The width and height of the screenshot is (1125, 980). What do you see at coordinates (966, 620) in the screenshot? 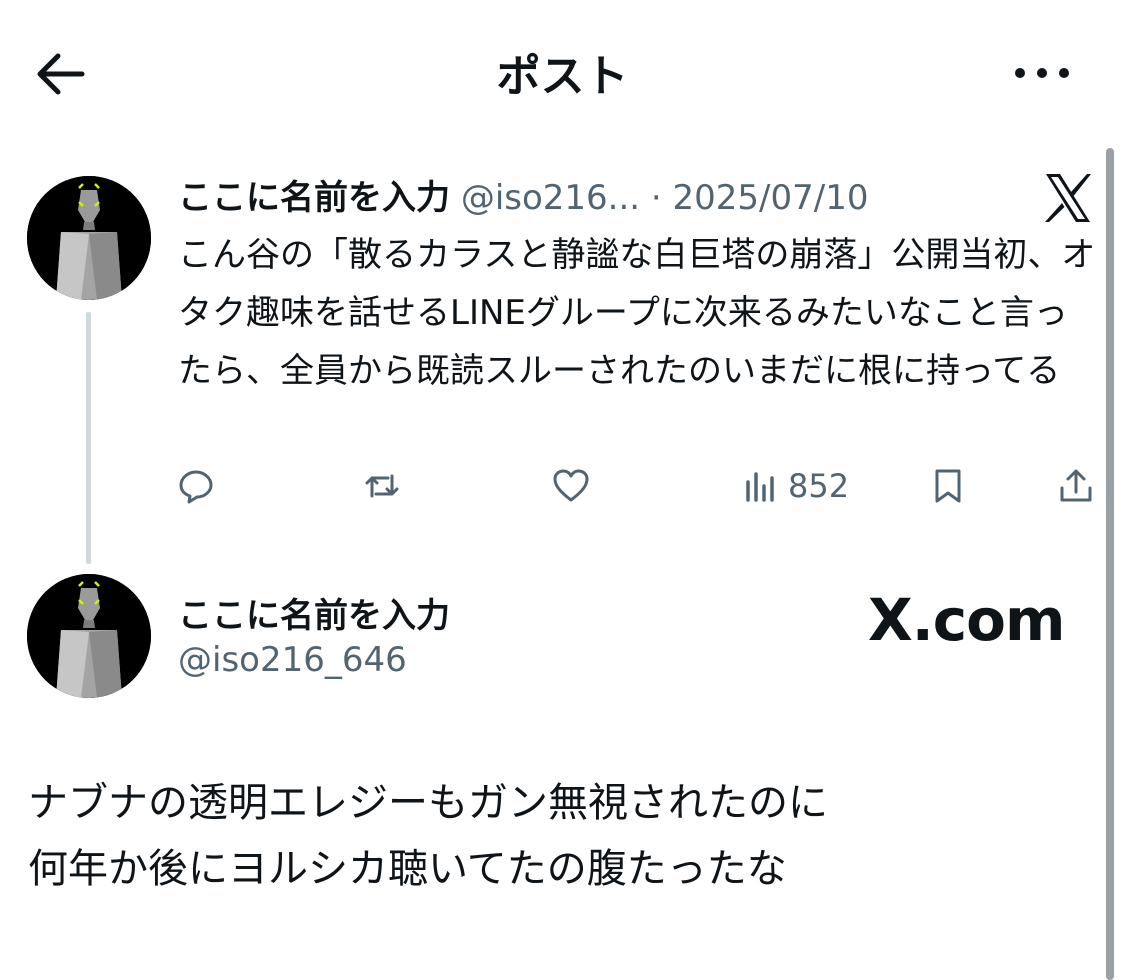
I see `x-com-watermark: X.com` at bounding box center [966, 620].